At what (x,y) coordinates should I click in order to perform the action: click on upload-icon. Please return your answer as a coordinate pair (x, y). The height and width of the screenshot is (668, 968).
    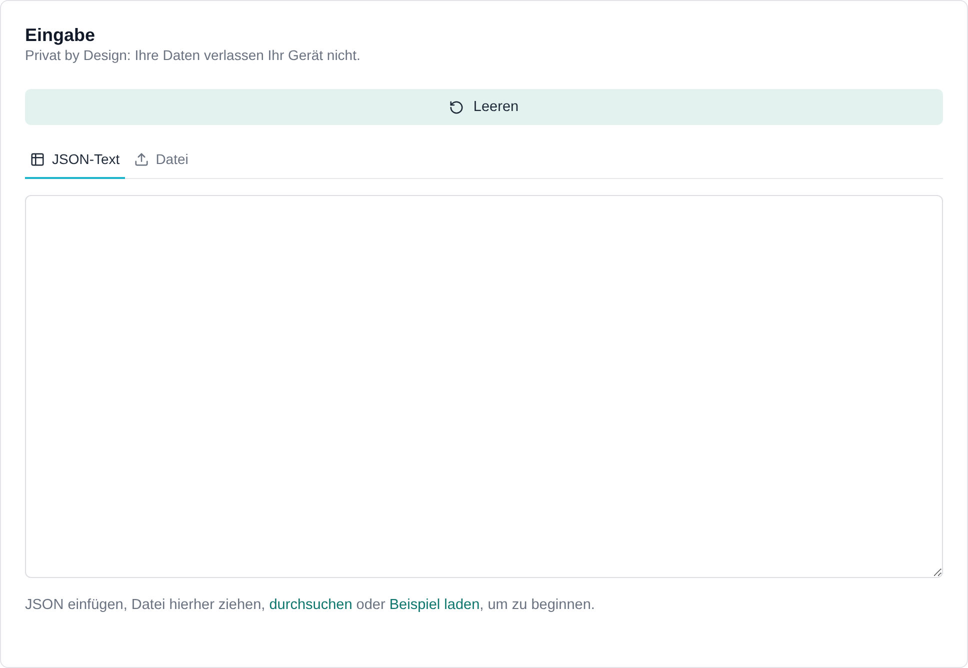
    Looking at the image, I should click on (141, 159).